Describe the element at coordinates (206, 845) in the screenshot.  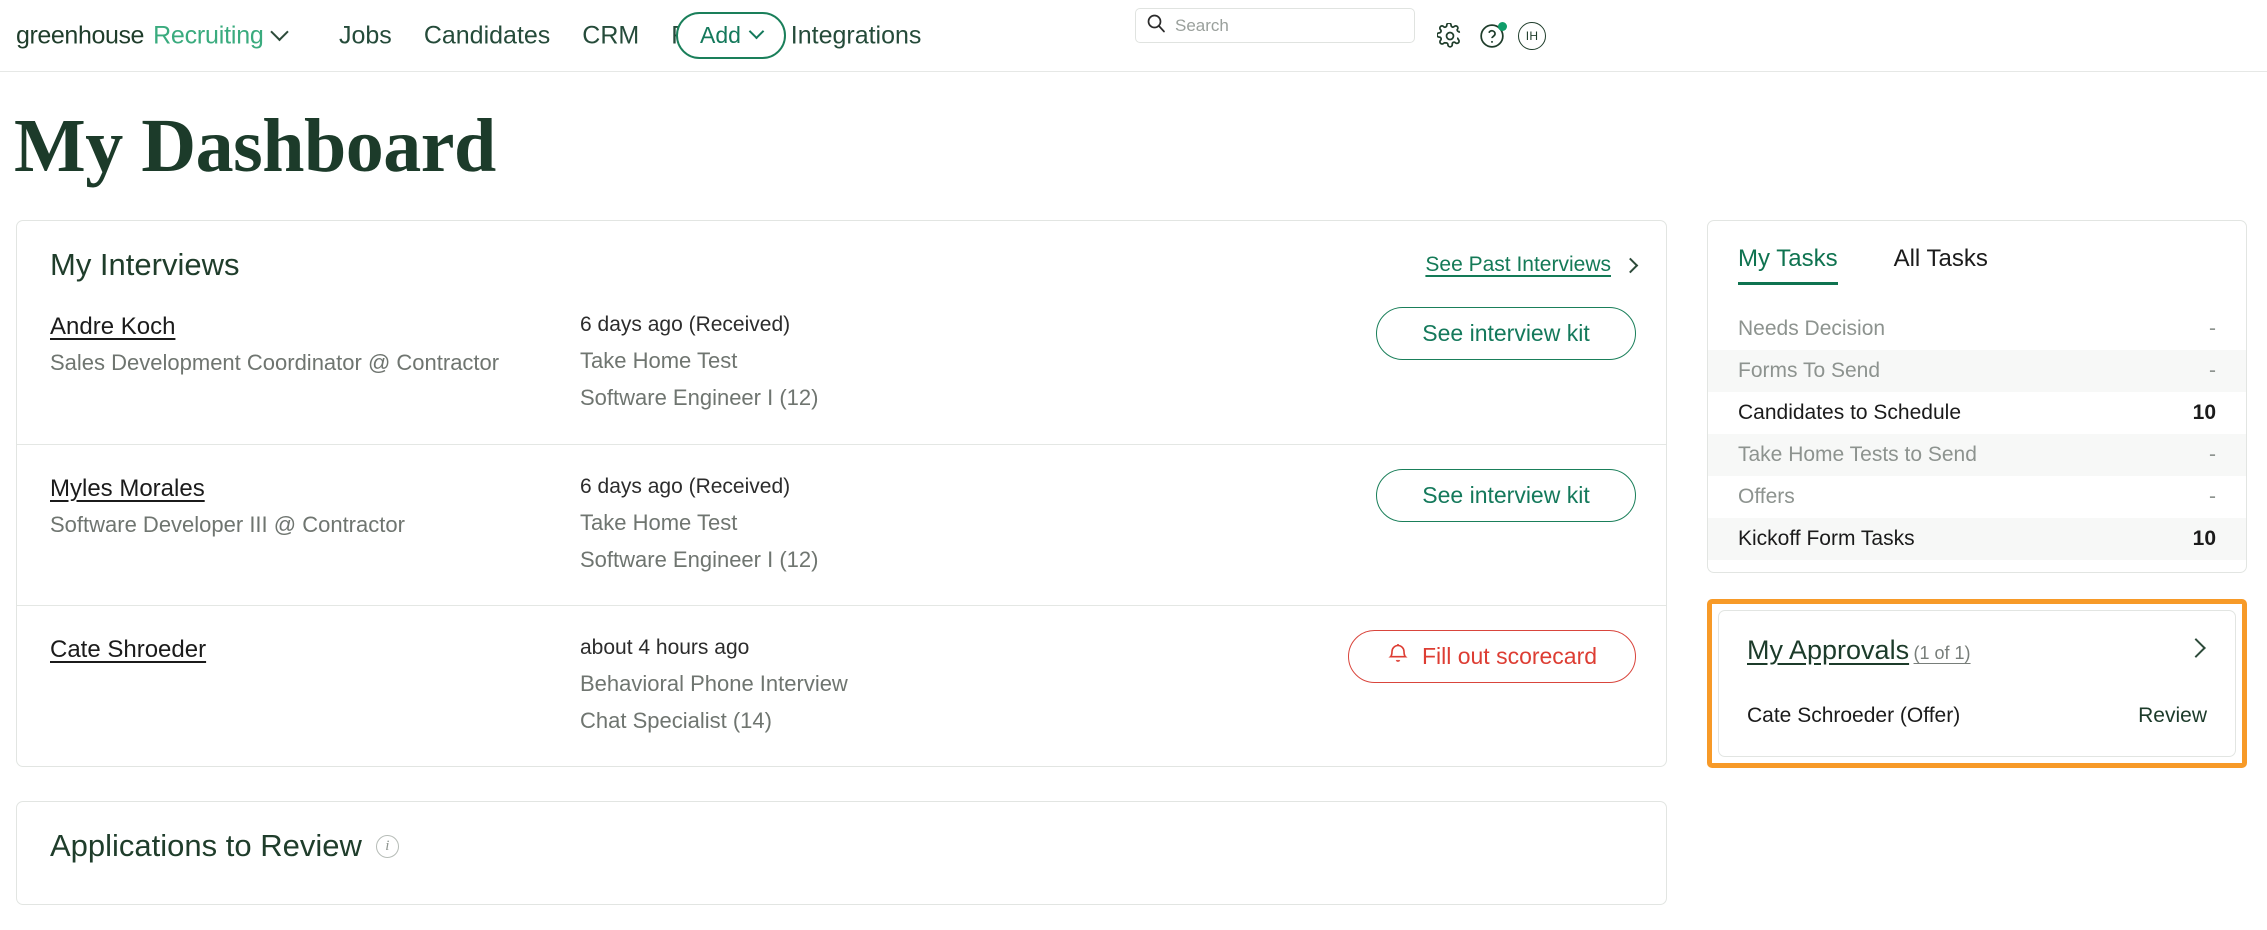
I see `applications-to-review-title: Applications to Review` at that location.